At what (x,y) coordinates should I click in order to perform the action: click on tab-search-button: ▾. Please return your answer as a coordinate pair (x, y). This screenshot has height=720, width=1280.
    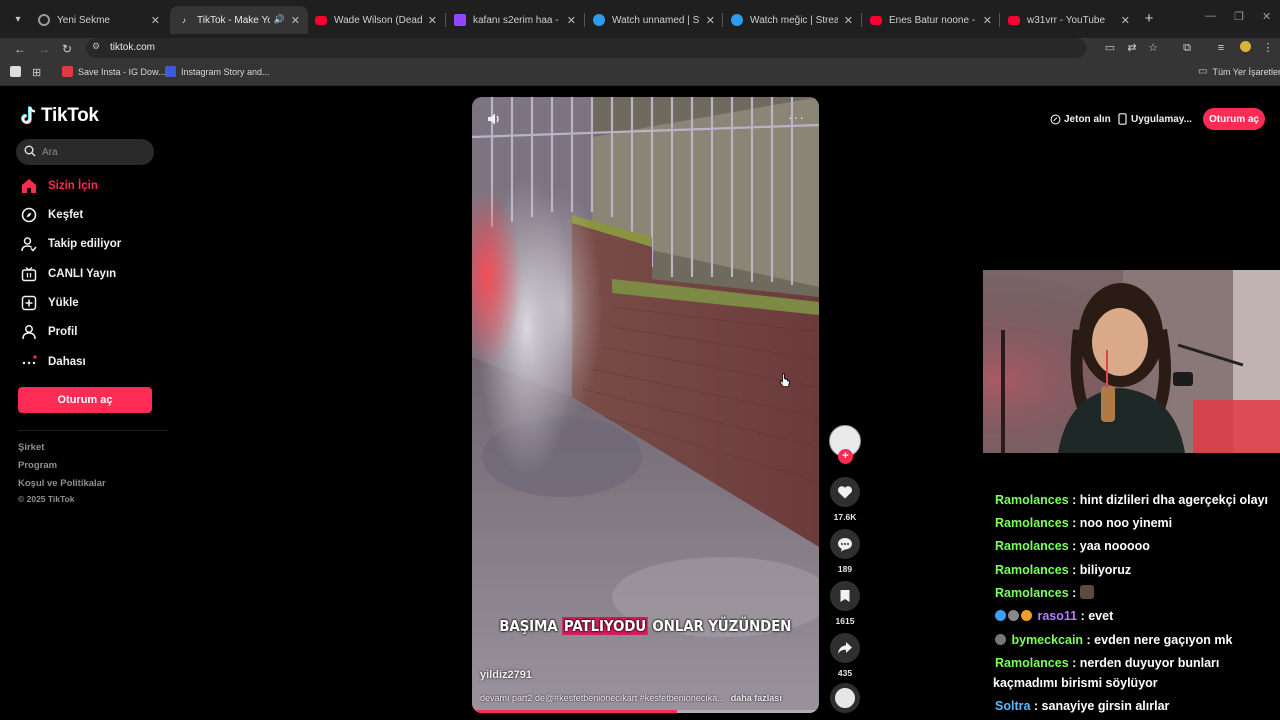
    Looking at the image, I should click on (18, 19).